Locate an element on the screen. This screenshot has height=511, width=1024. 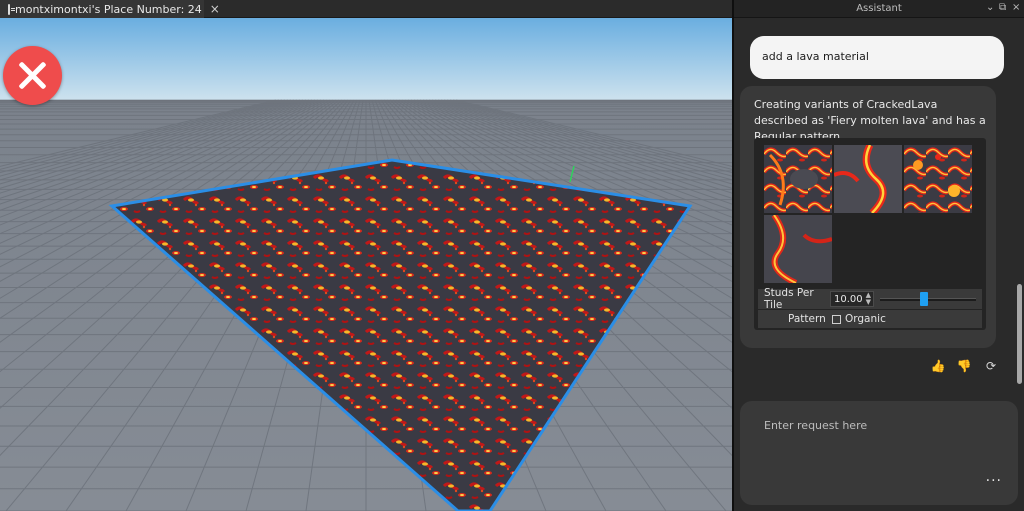
chat-scrollbar is located at coordinates (1019, 334).